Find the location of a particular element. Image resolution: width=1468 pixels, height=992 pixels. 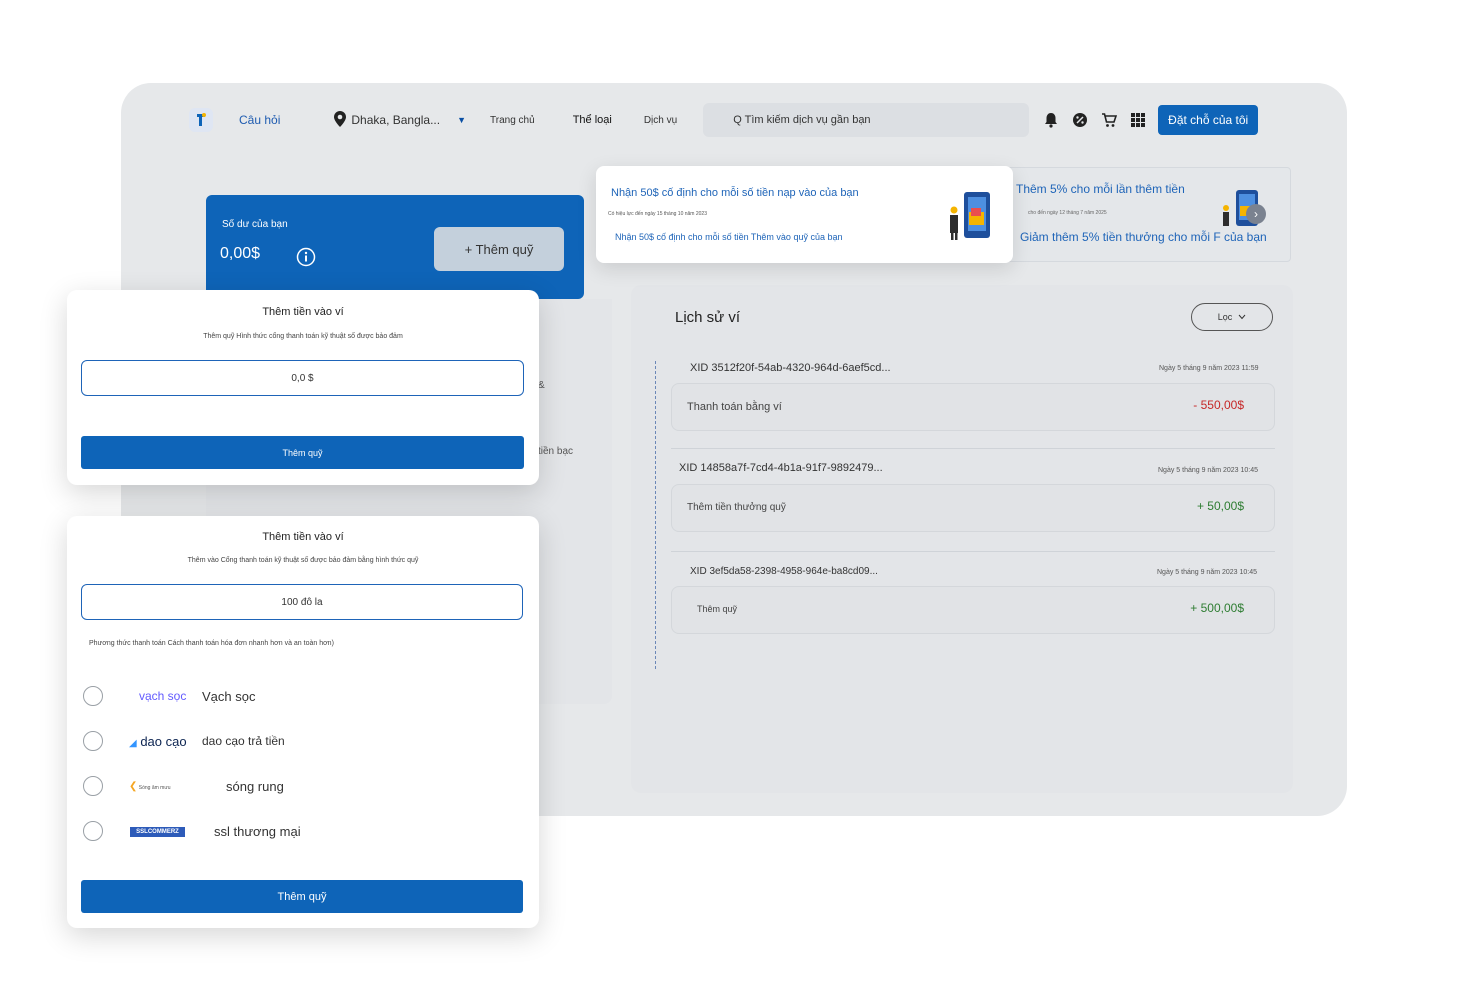

payment-option-razorpay: ◢ dao cạo dao cạo trả tiền is located at coordinates (301, 743).